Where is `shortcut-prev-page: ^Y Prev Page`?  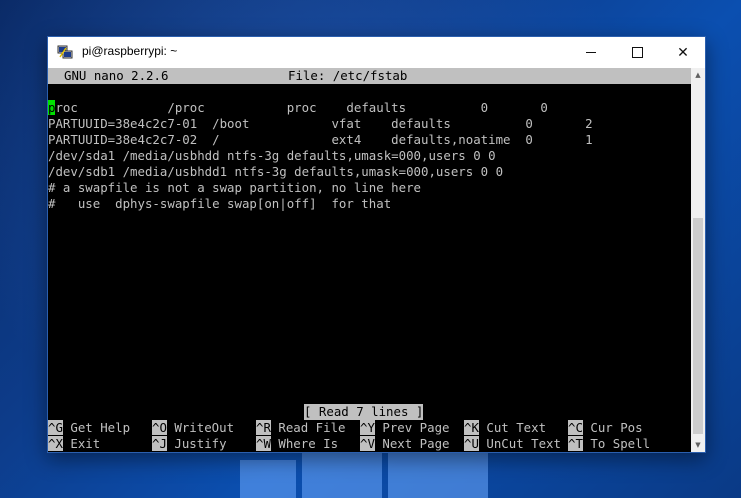 shortcut-prev-page: ^Y Prev Page is located at coordinates (405, 428).